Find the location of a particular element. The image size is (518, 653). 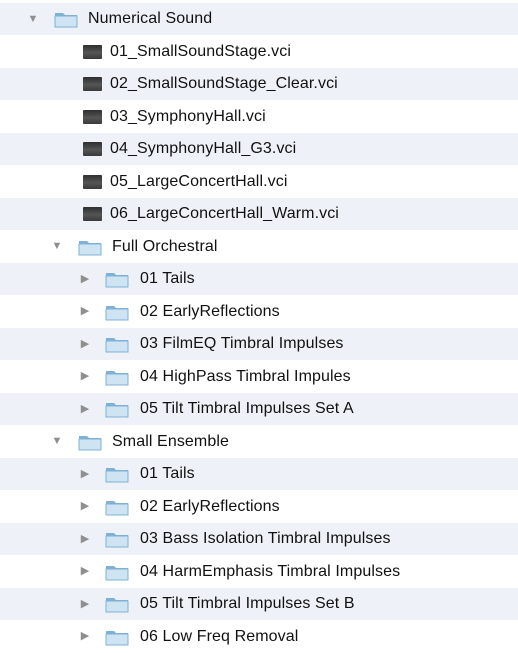

file-row: 04_SymphonyHall_G3.vci is located at coordinates (259, 149).